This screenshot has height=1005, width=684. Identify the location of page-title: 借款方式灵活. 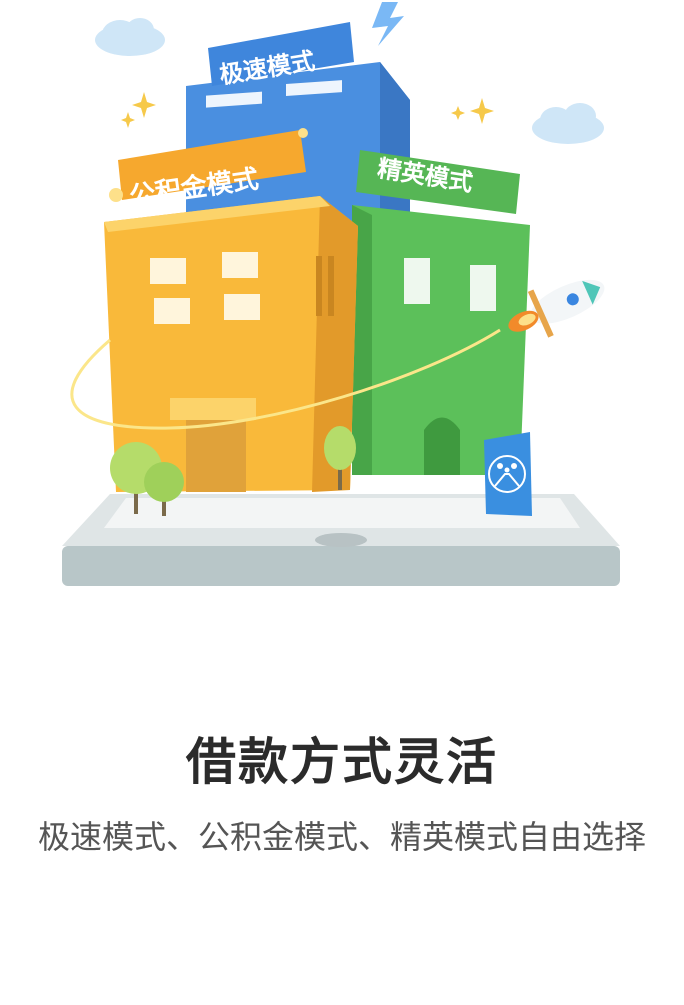
(342, 762).